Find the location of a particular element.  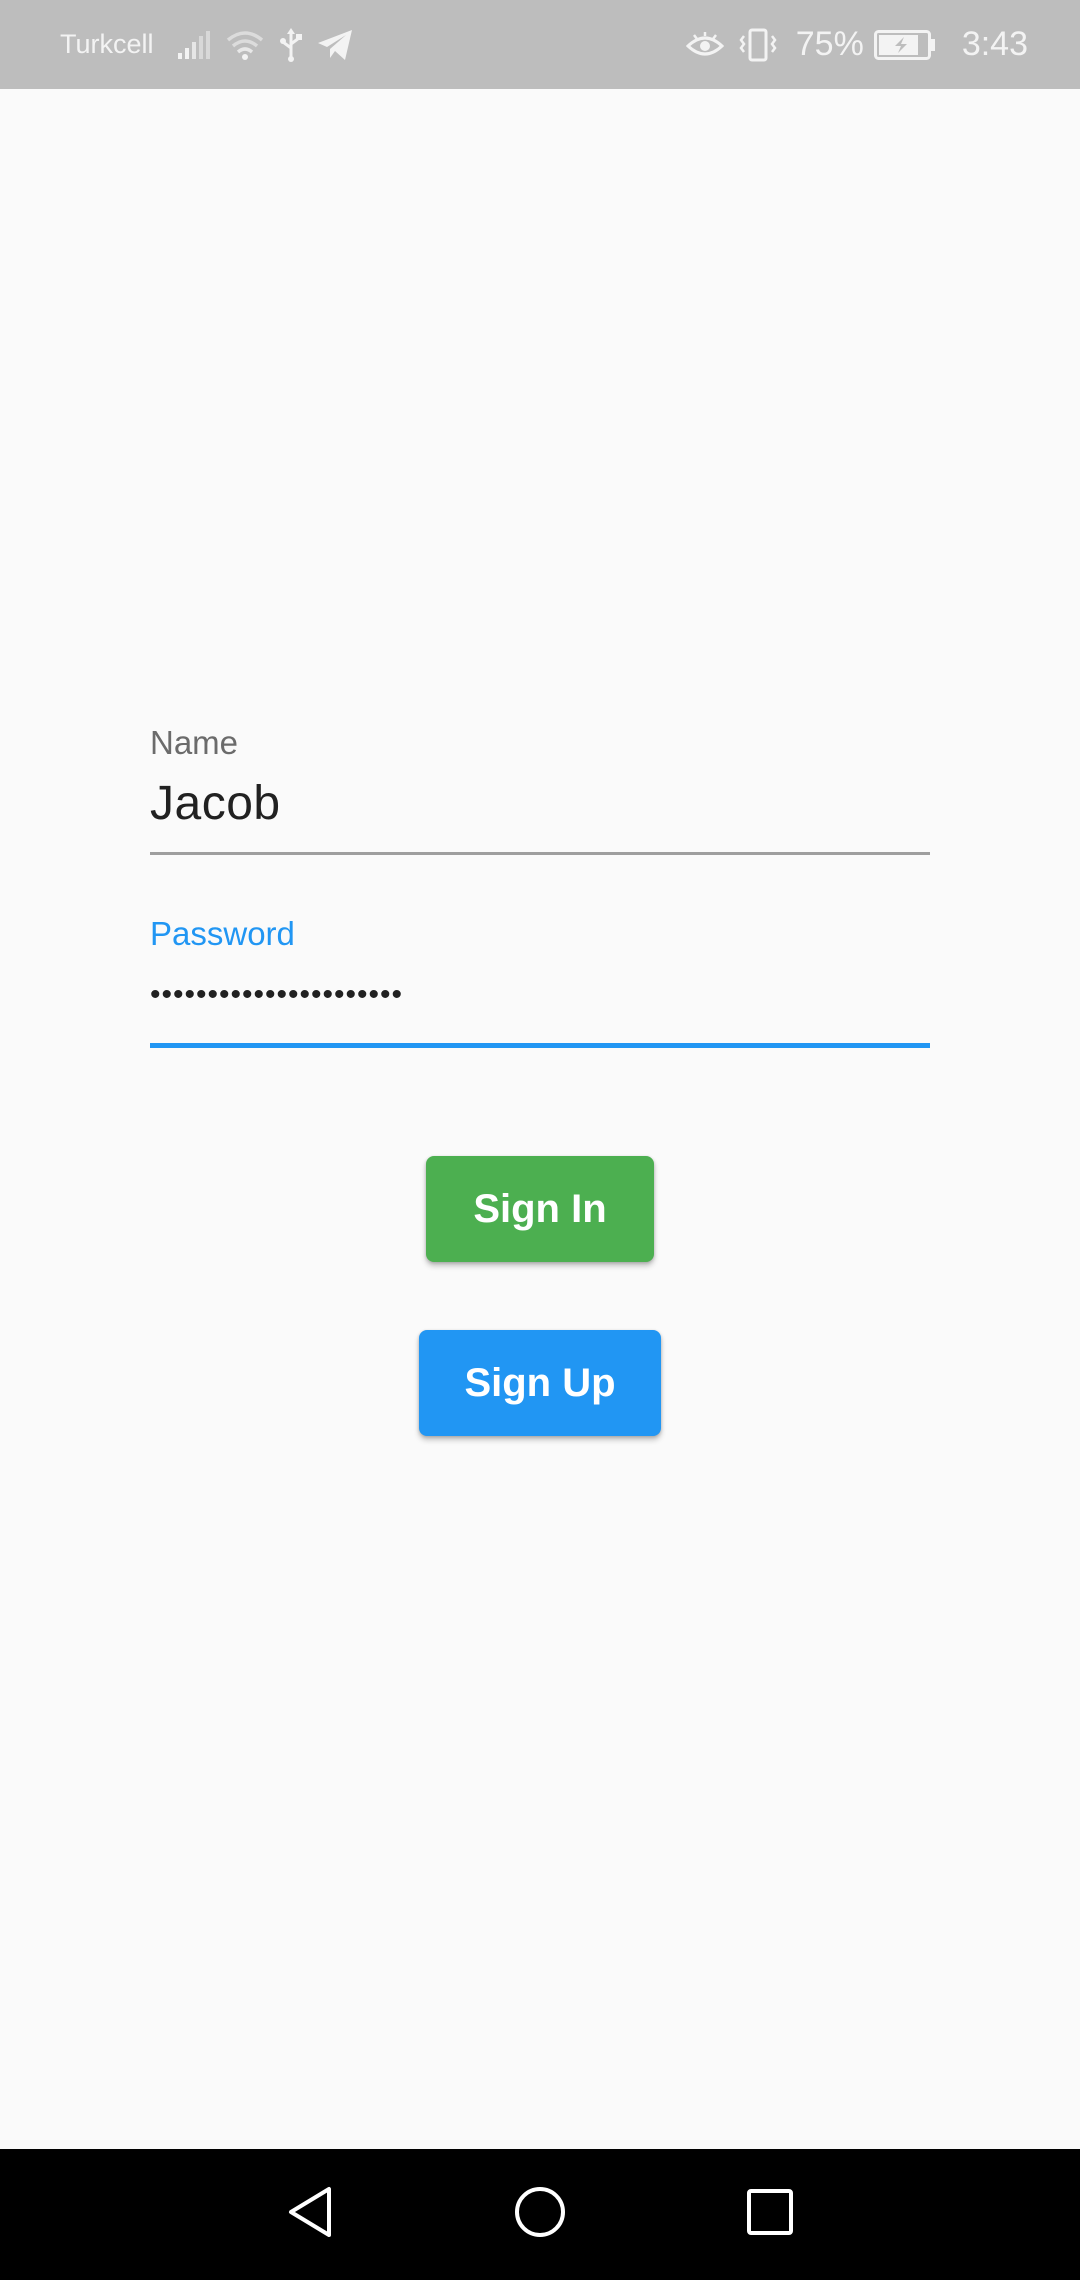

sign-up-button: Sign Up is located at coordinates (540, 1383).